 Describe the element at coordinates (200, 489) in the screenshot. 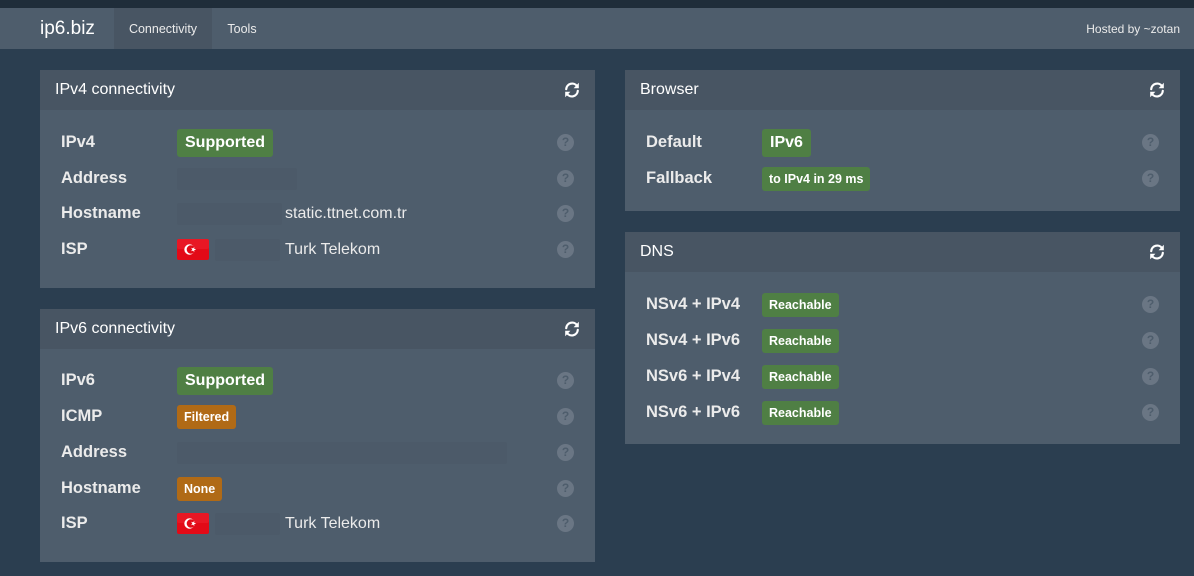

I see `status-badge: None` at that location.